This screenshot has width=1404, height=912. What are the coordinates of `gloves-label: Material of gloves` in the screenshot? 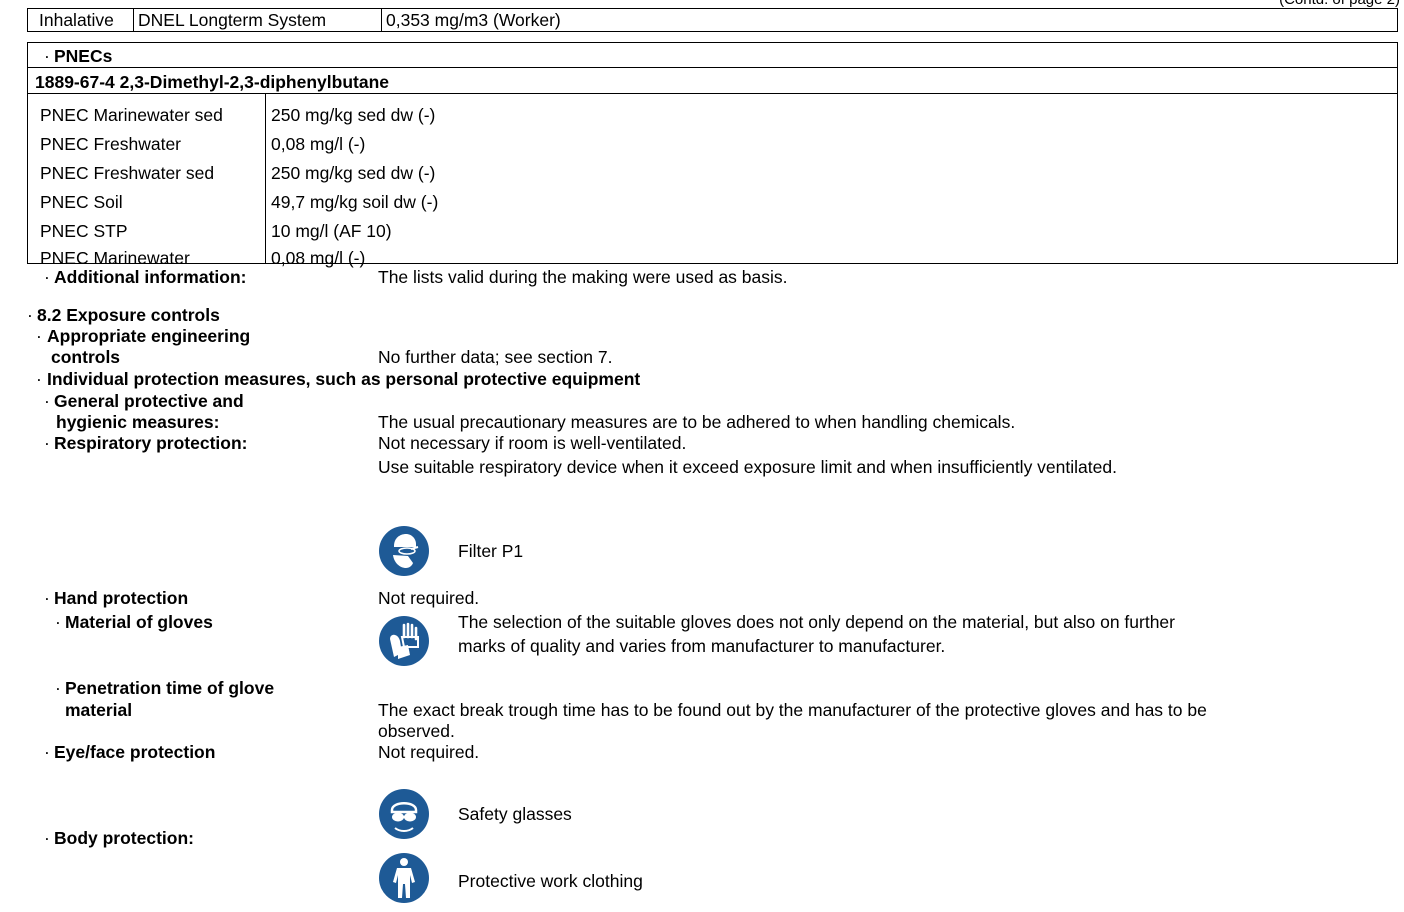 It's located at (139, 622).